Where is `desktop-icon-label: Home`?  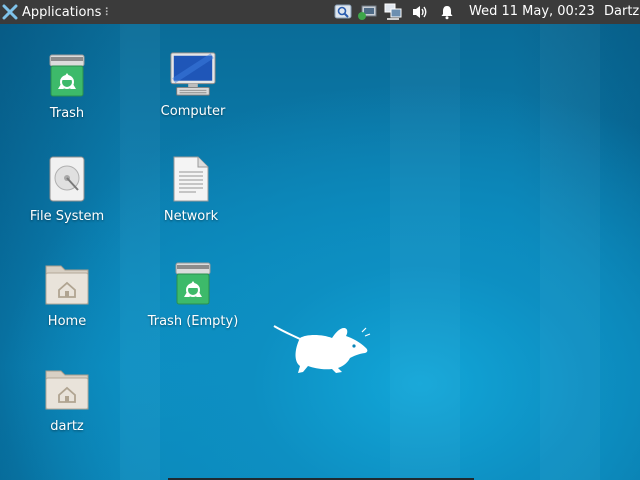
desktop-icon-label: Home is located at coordinates (67, 321).